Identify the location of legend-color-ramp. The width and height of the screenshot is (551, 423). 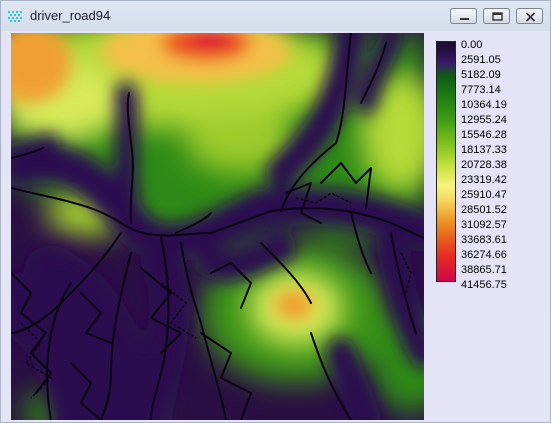
(446, 161).